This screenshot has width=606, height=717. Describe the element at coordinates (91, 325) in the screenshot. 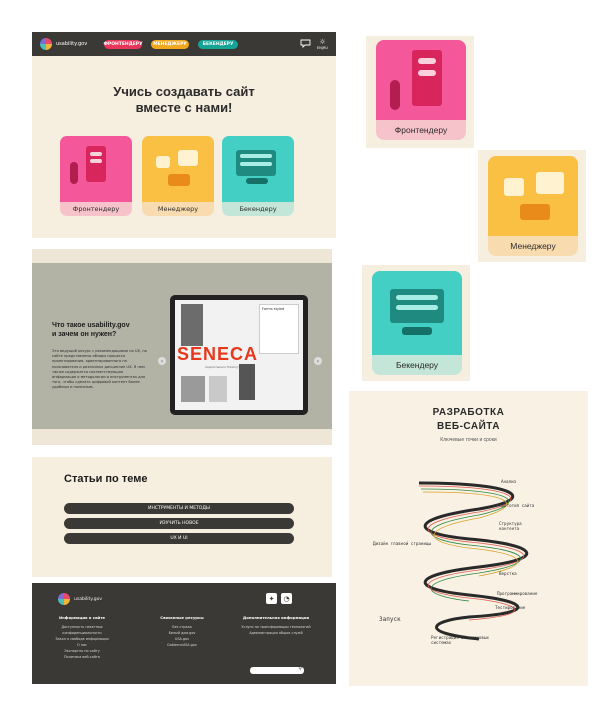

I see `about-title-line1: Что такое usability.gov` at that location.